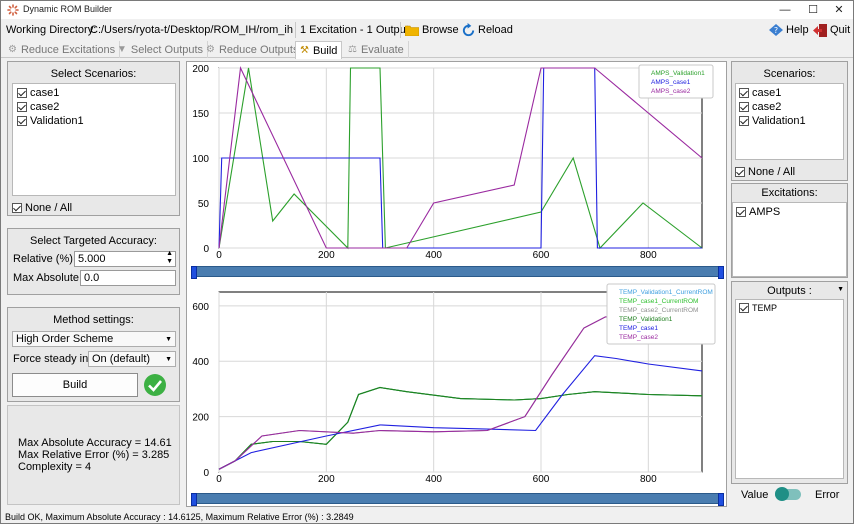 The image size is (854, 524). Describe the element at coordinates (648, 479) in the screenshot. I see `x-tick-label: 800` at that location.